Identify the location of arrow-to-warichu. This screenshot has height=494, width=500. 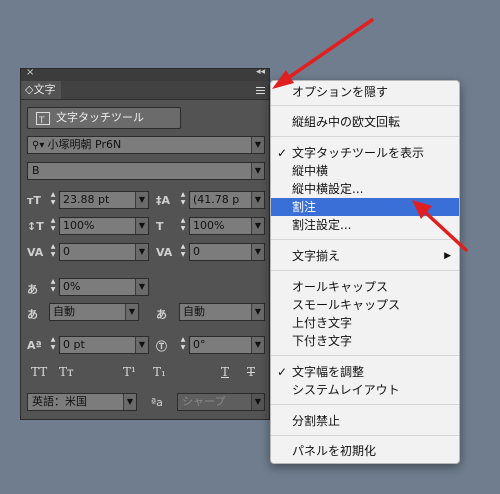
(440, 226).